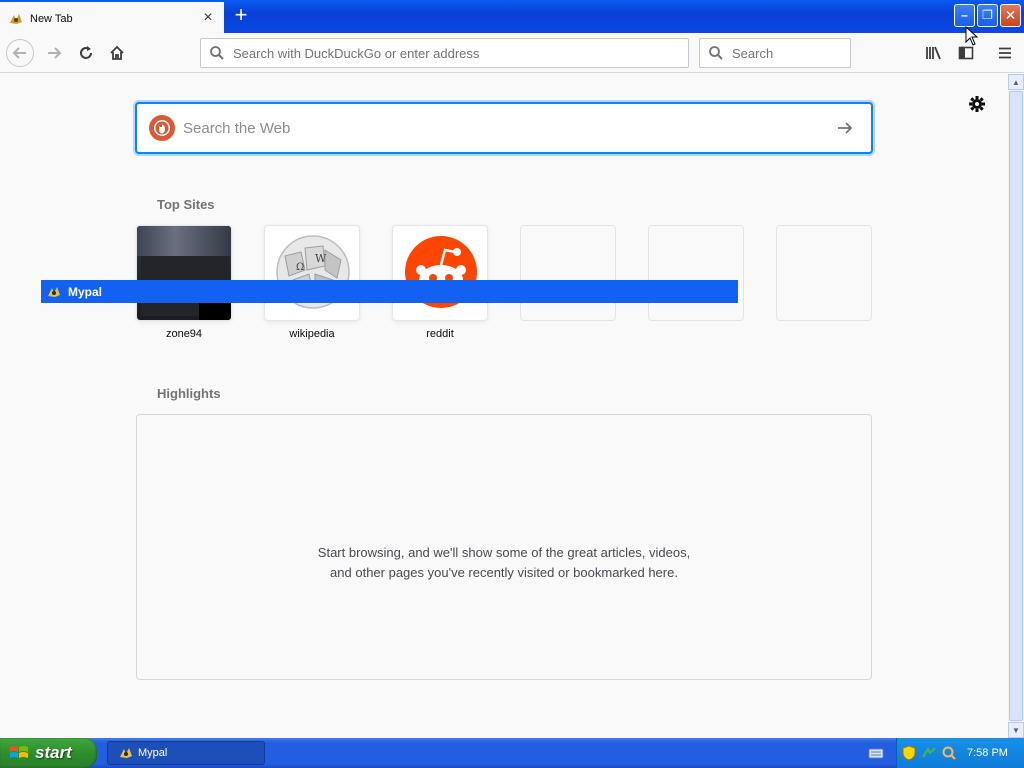  I want to click on web-search-input, so click(508, 128).